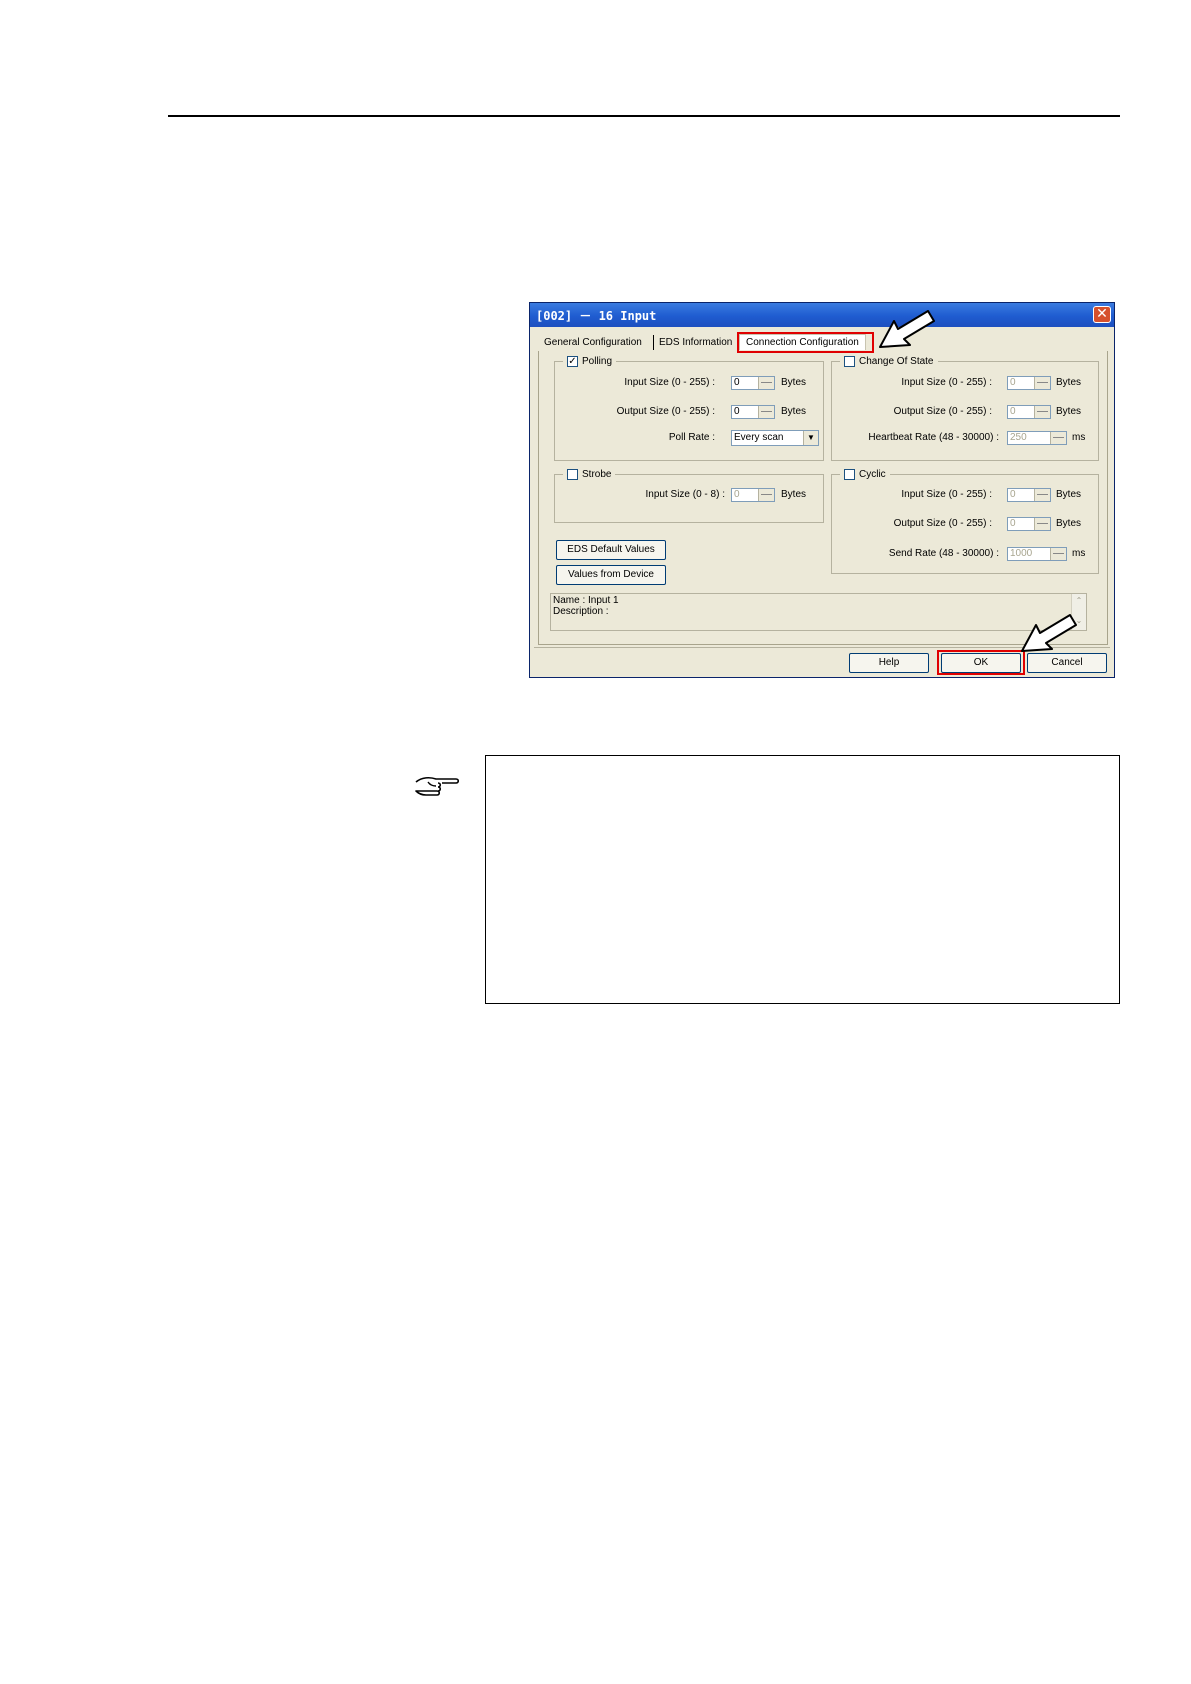 Image resolution: width=1191 pixels, height=1684 pixels. What do you see at coordinates (822, 315) in the screenshot?
I see `dialog-titlebar: [002] － 16 Input ✕` at bounding box center [822, 315].